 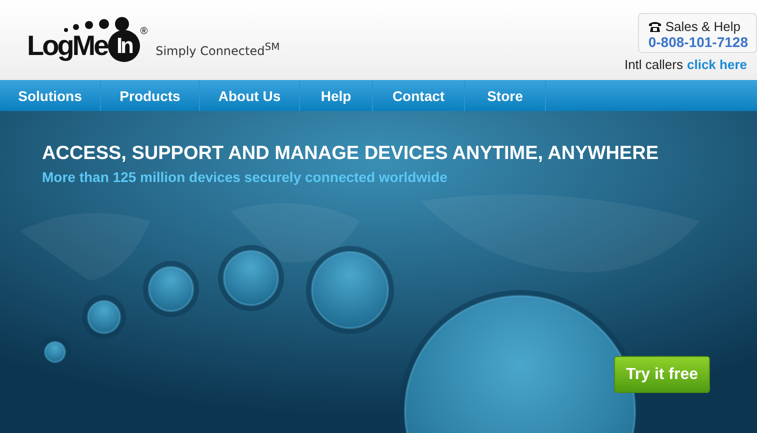 What do you see at coordinates (653, 64) in the screenshot?
I see `intl-callers-text: Intl callers` at bounding box center [653, 64].